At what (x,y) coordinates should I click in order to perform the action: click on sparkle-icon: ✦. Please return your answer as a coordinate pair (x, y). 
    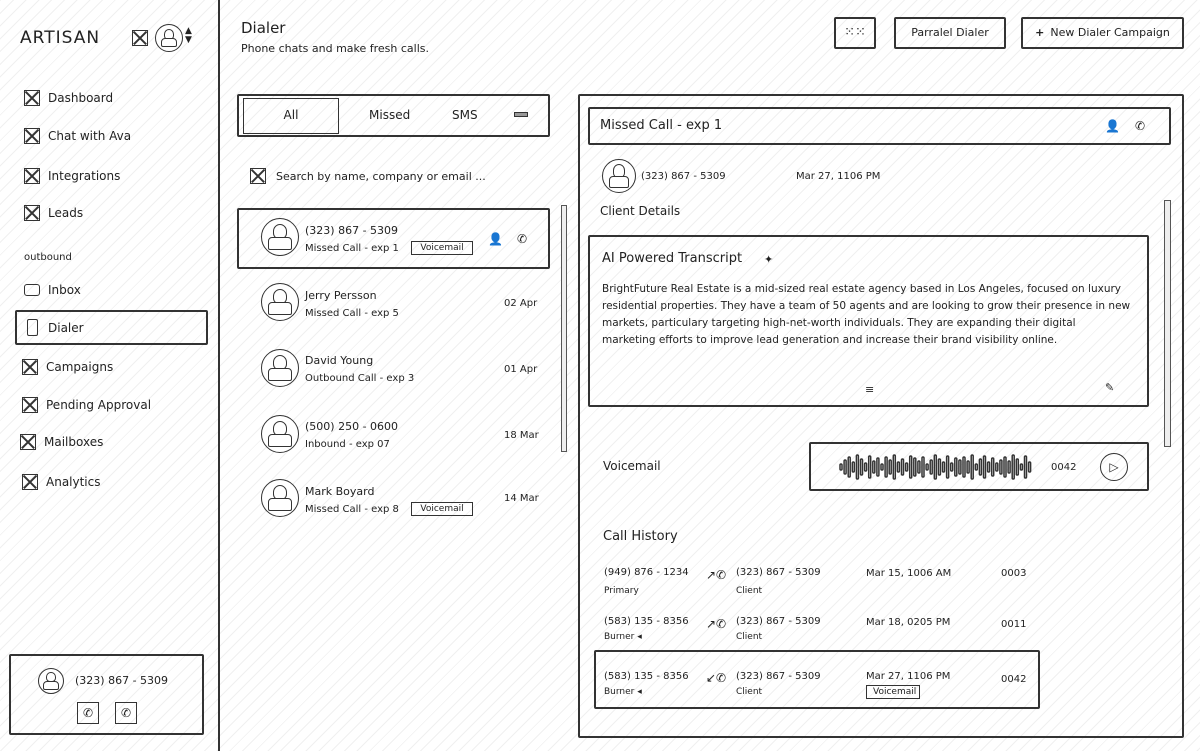
    Looking at the image, I should click on (769, 259).